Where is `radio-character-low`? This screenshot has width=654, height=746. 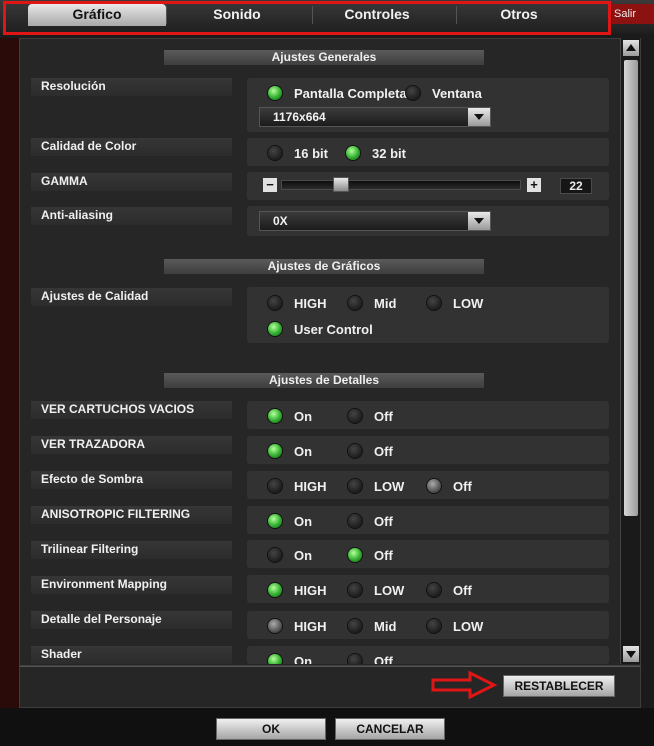
radio-character-low is located at coordinates (434, 626).